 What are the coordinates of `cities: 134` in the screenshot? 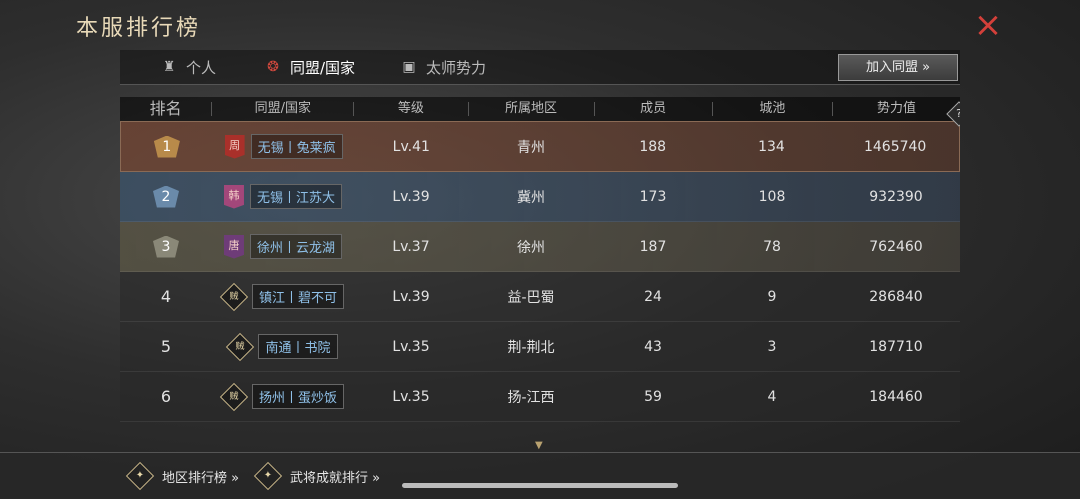 It's located at (771, 146).